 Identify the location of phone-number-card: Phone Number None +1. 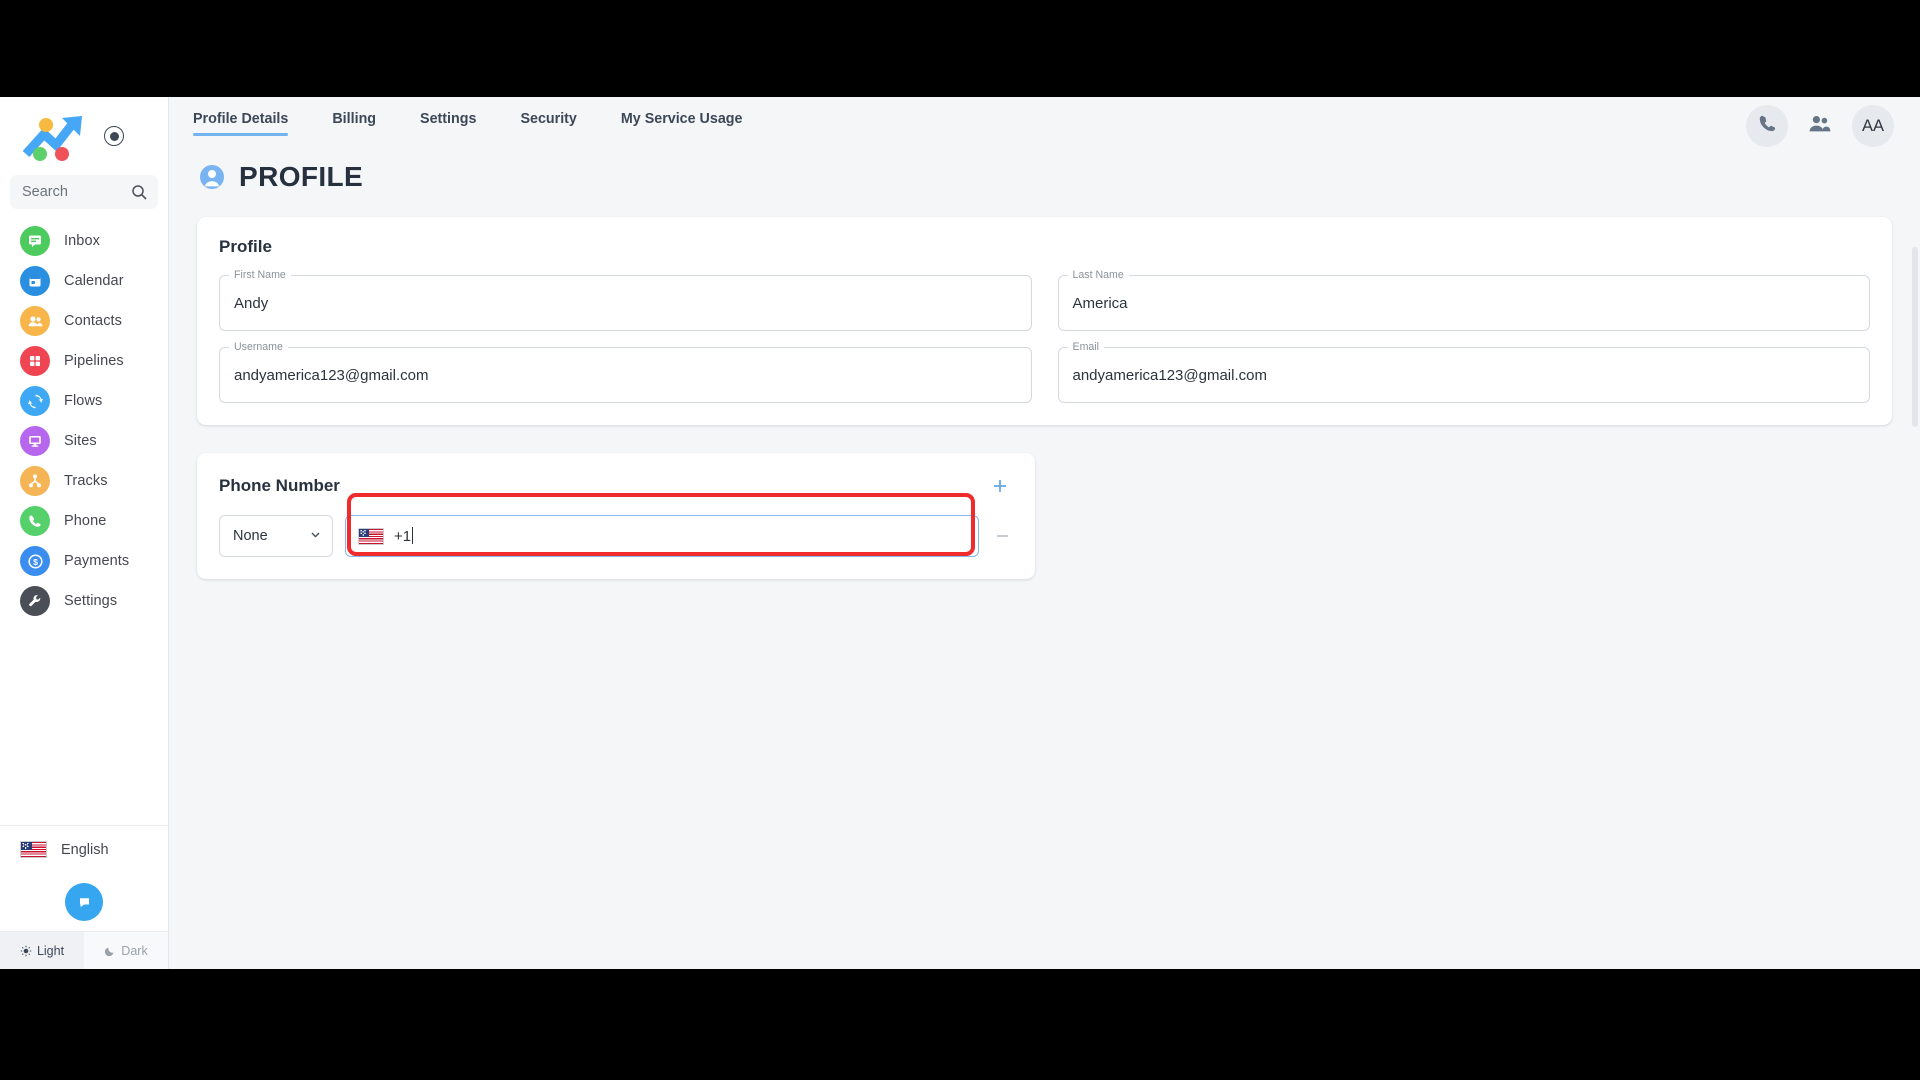
(616, 516).